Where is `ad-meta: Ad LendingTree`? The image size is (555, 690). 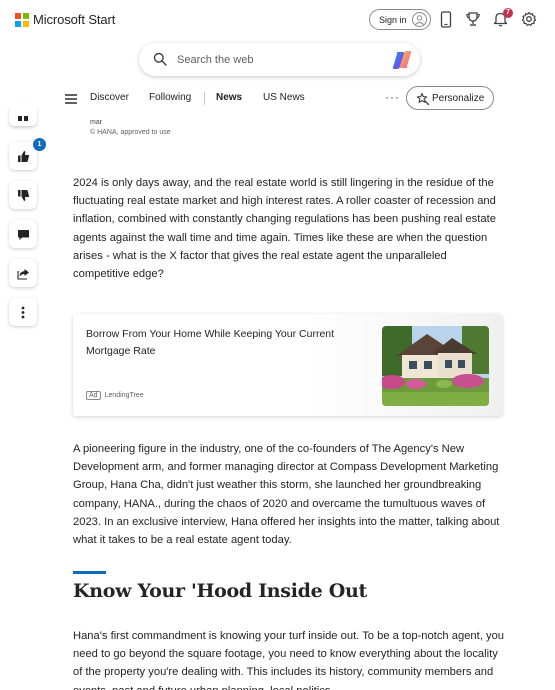 ad-meta: Ad LendingTree is located at coordinates (115, 395).